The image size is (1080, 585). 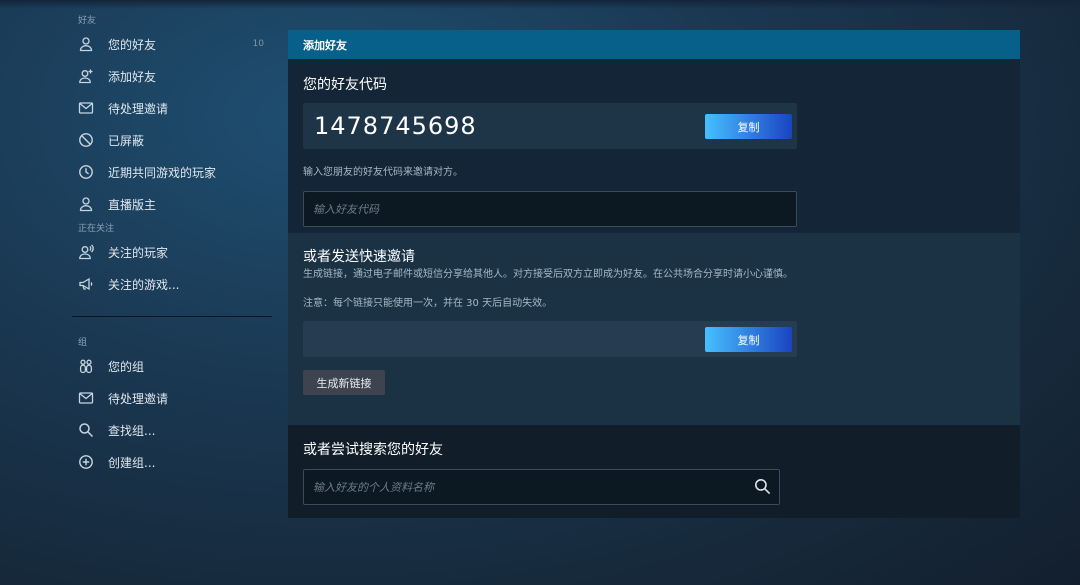 What do you see at coordinates (172, 252) in the screenshot?
I see `sidebar-item-followed-players: 关注的玩家` at bounding box center [172, 252].